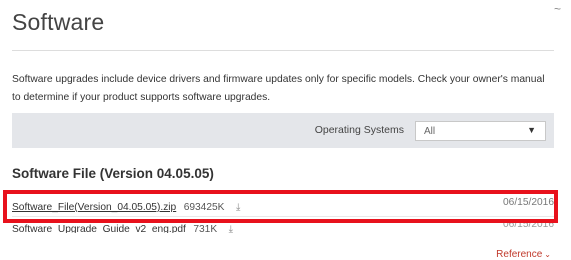 The height and width of the screenshot is (260, 571). I want to click on os-filter-bar: Operating Systems All ▼, so click(283, 130).